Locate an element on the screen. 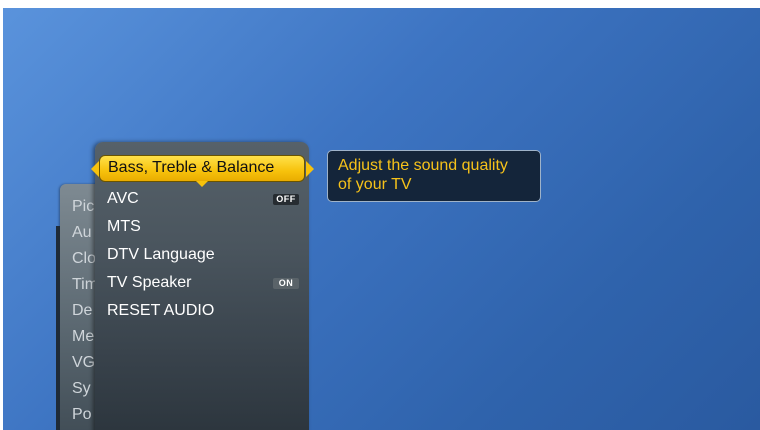  left-arrow-icon is located at coordinates (95, 169).